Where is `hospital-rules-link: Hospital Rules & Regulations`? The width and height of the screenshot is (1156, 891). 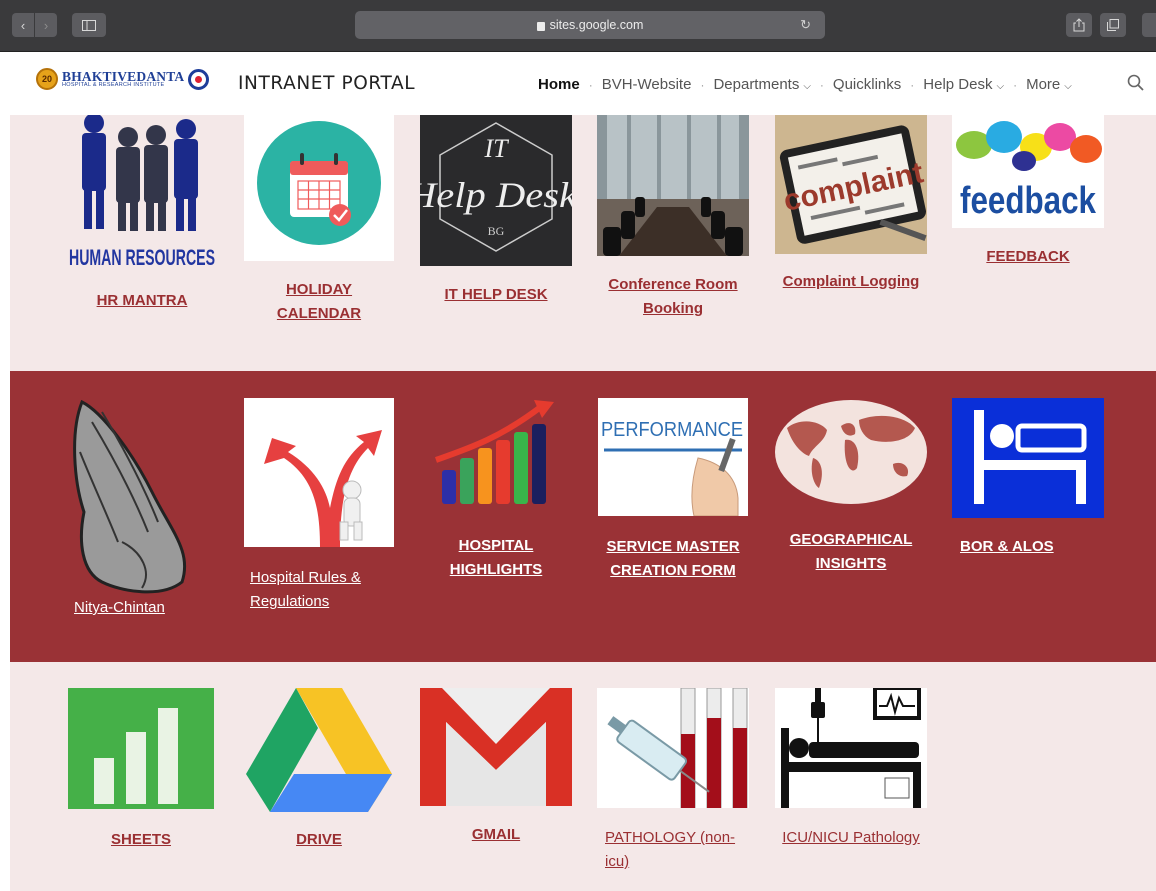
hospital-rules-link: Hospital Rules & Regulations is located at coordinates (325, 590).